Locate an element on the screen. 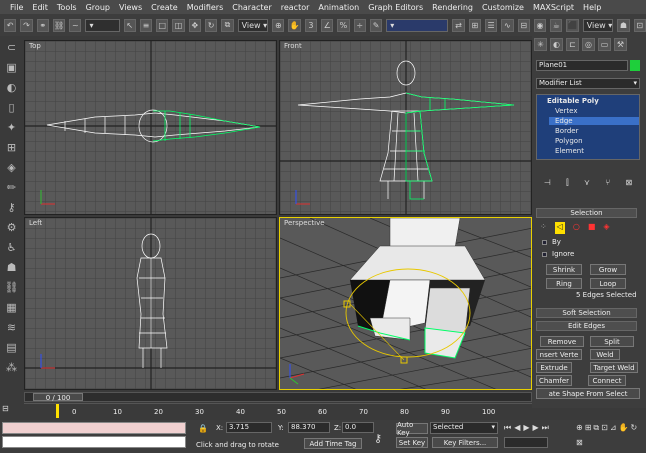 Image resolution: width=646 pixels, height=453 pixels. auto-key-button: Auto Key is located at coordinates (412, 429).